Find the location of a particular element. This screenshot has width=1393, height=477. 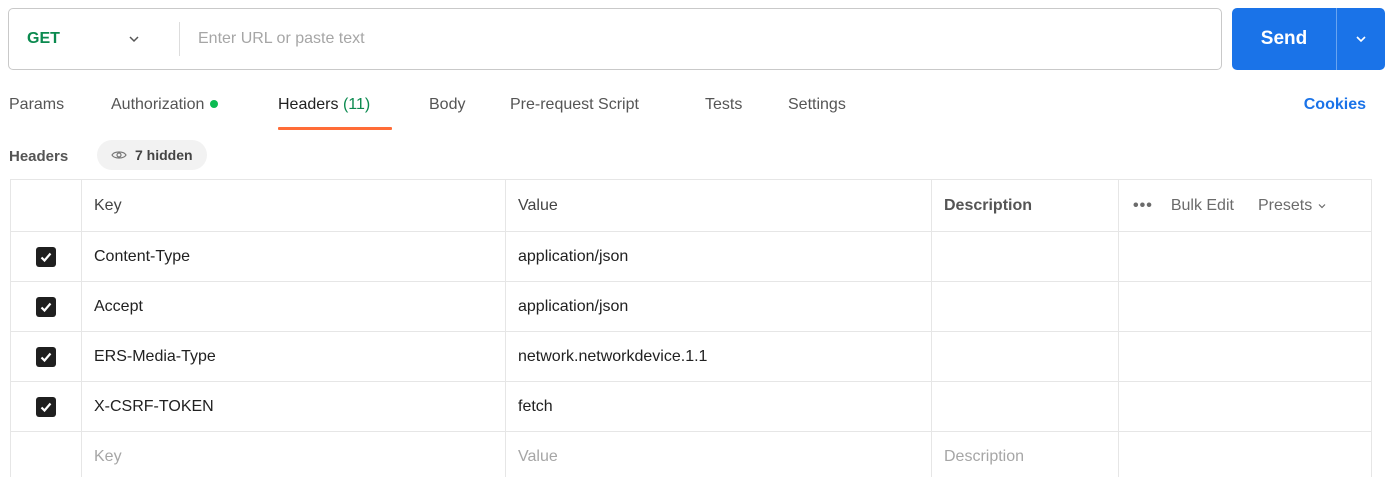

table-row: Content-Type application/json is located at coordinates (691, 257).